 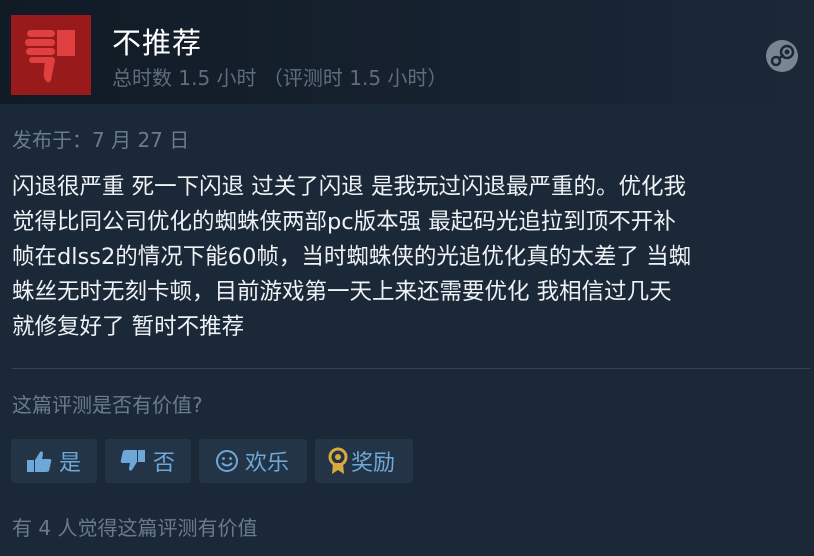 What do you see at coordinates (135, 528) in the screenshot?
I see `helpful-count: 有 4 人觉得这篇评测有价值` at bounding box center [135, 528].